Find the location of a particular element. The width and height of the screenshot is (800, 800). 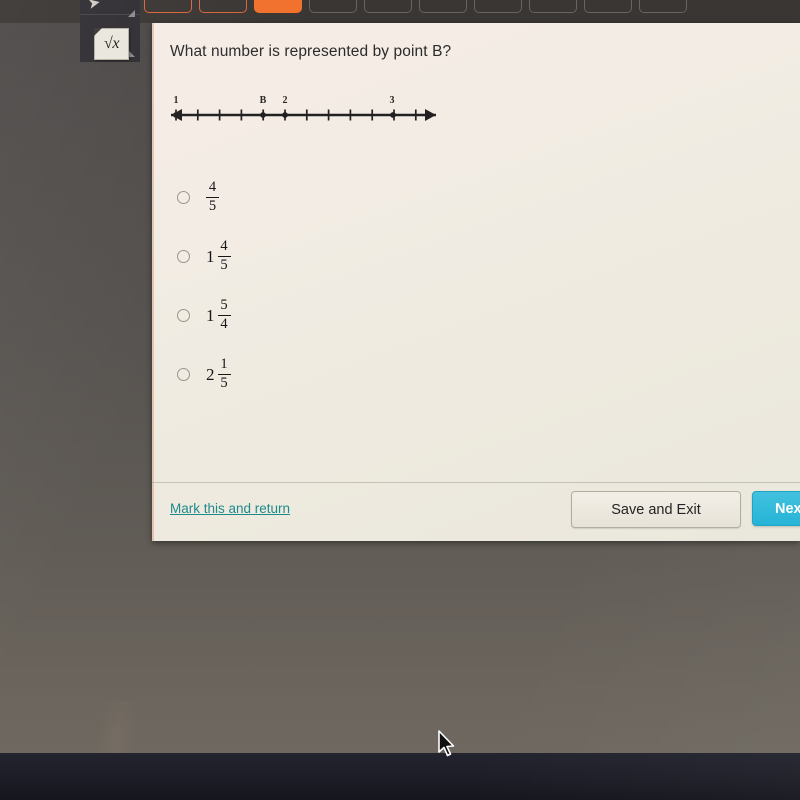

mark-this-and-return-link: Mark this and return is located at coordinates (230, 508).